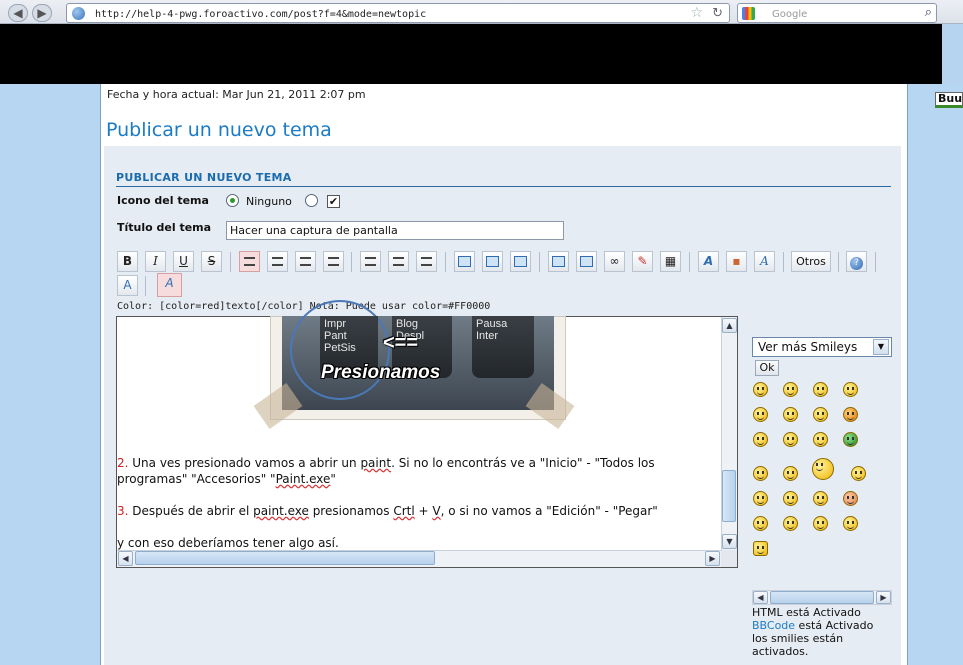  Describe the element at coordinates (820, 414) in the screenshot. I see `smiley-tongue-icon` at that location.